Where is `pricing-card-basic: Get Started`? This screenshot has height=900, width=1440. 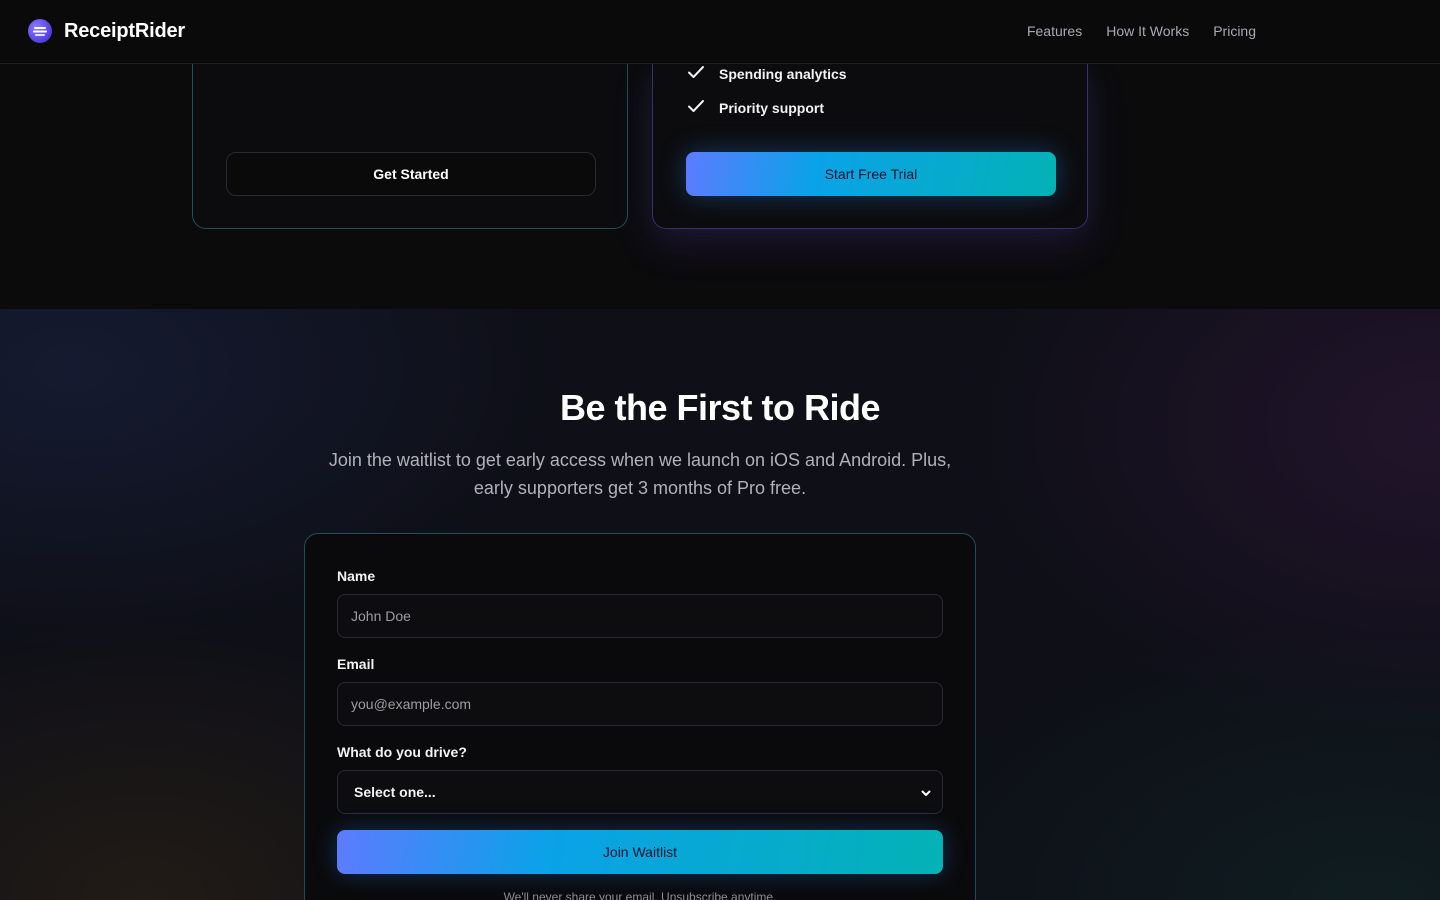
pricing-card-basic: Get Started is located at coordinates (410, 146).